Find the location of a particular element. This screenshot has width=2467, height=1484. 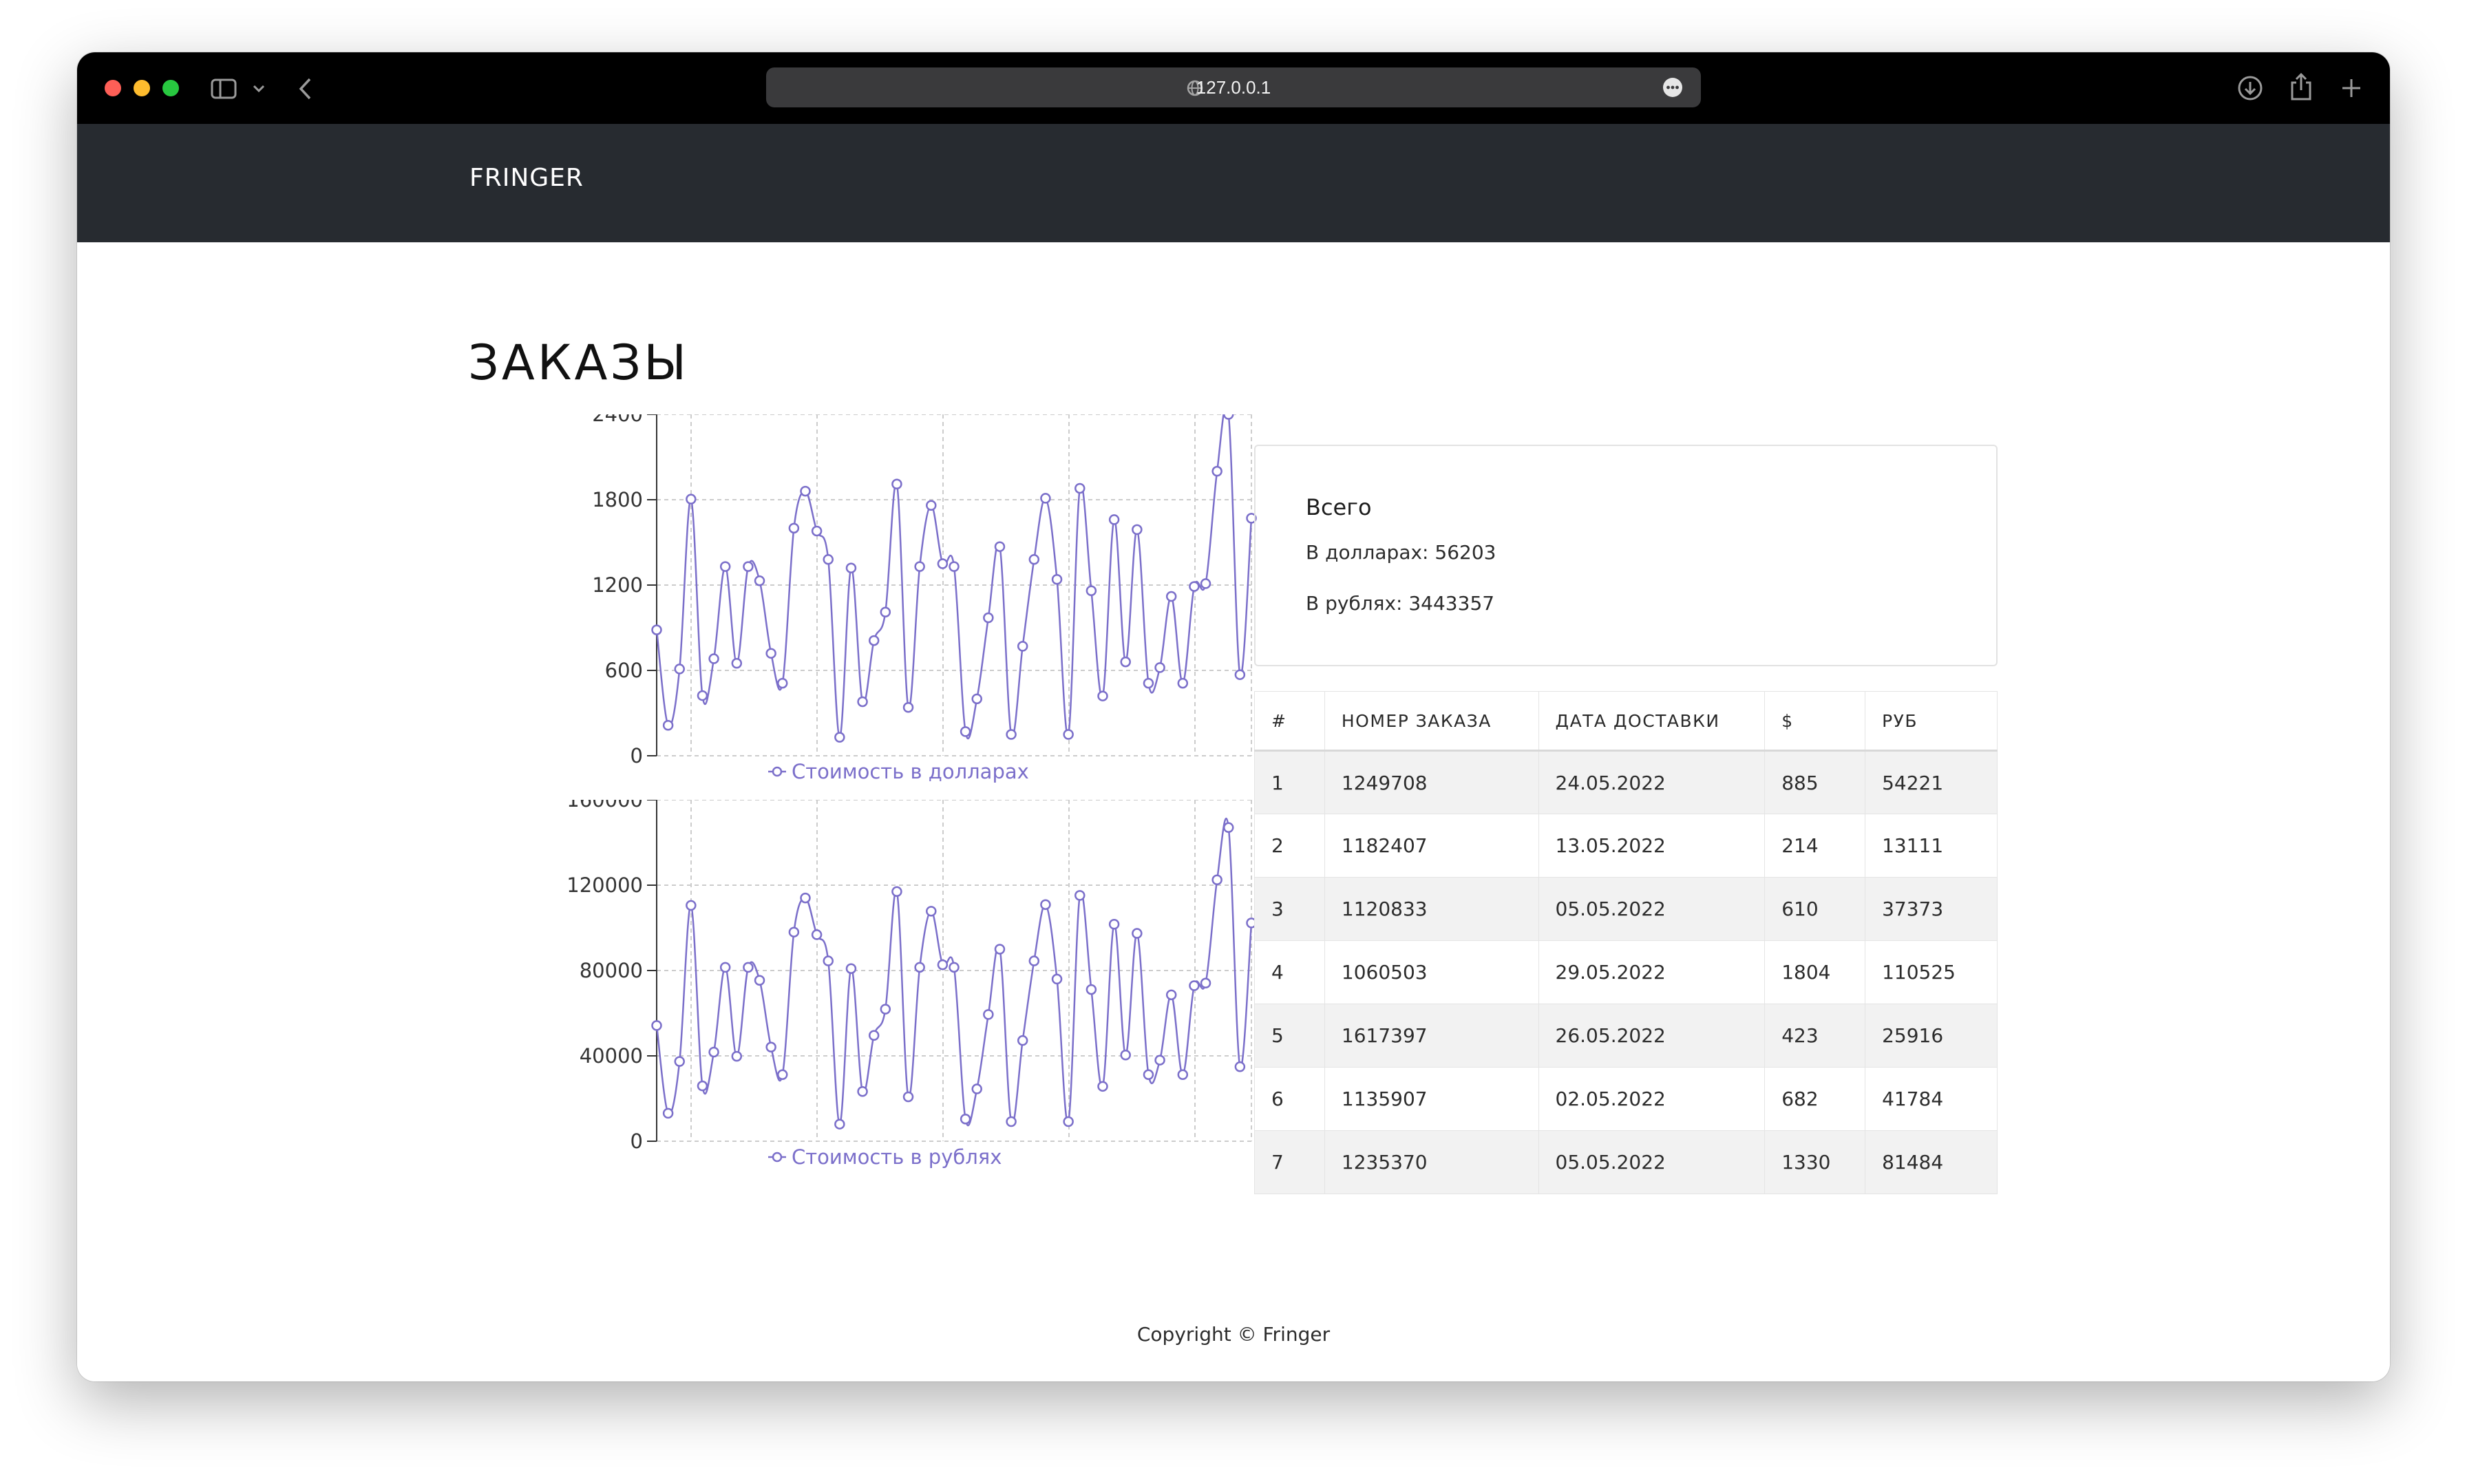

totals-title: Всего is located at coordinates (1339, 507).